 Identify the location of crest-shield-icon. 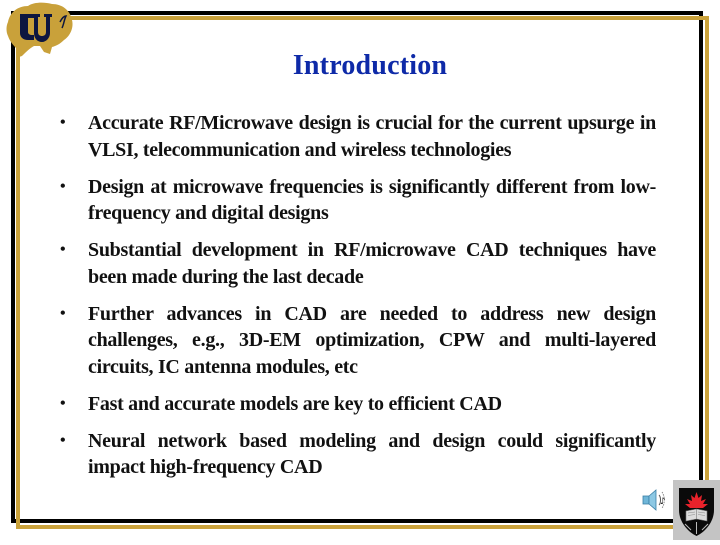
(696, 512).